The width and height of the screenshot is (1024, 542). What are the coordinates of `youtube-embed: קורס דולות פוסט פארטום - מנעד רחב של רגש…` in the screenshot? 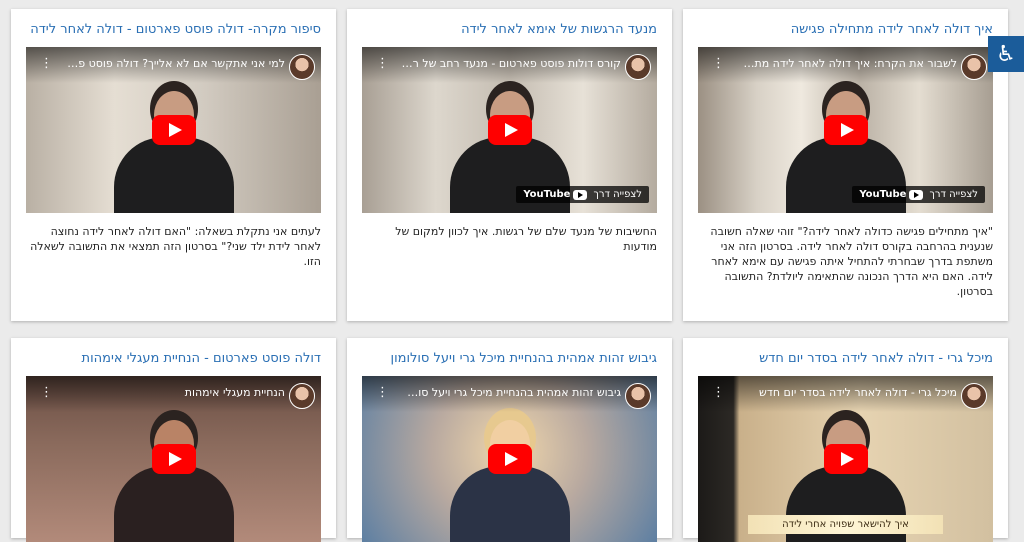 It's located at (509, 130).